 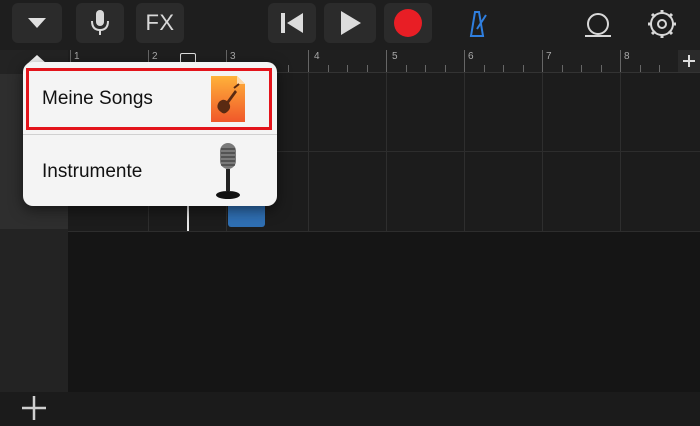 I want to click on play-button, so click(x=350, y=23).